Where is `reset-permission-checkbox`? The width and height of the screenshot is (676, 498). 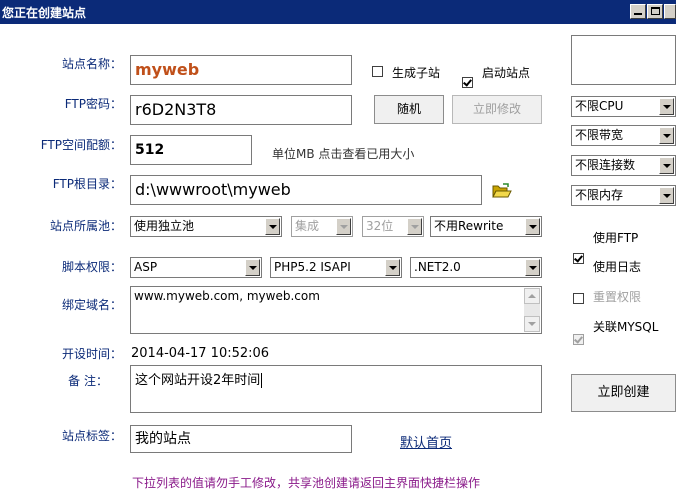
reset-permission-checkbox is located at coordinates (578, 339).